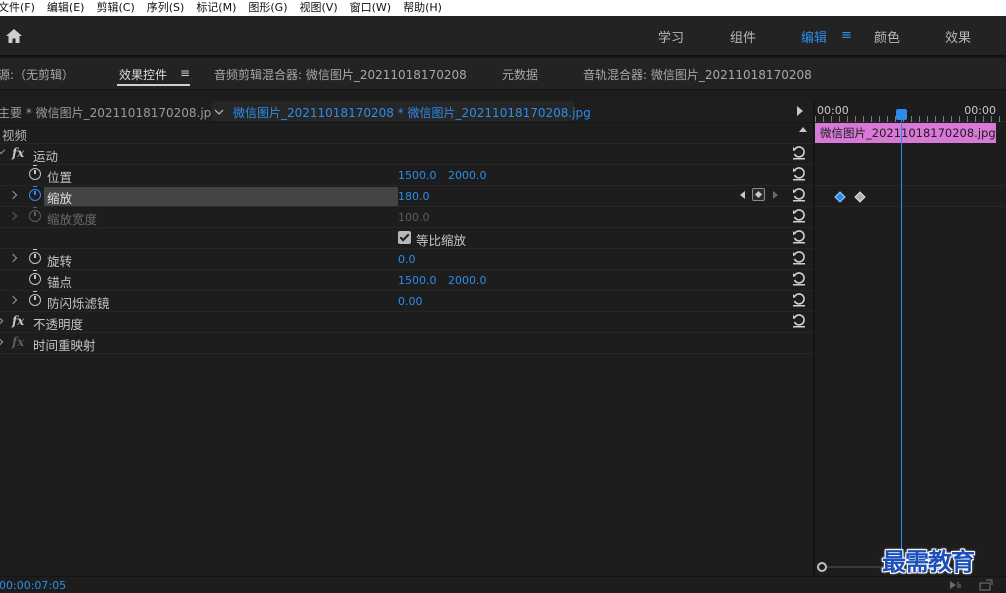  What do you see at coordinates (800, 111) in the screenshot?
I see `show-timeline-icon` at bounding box center [800, 111].